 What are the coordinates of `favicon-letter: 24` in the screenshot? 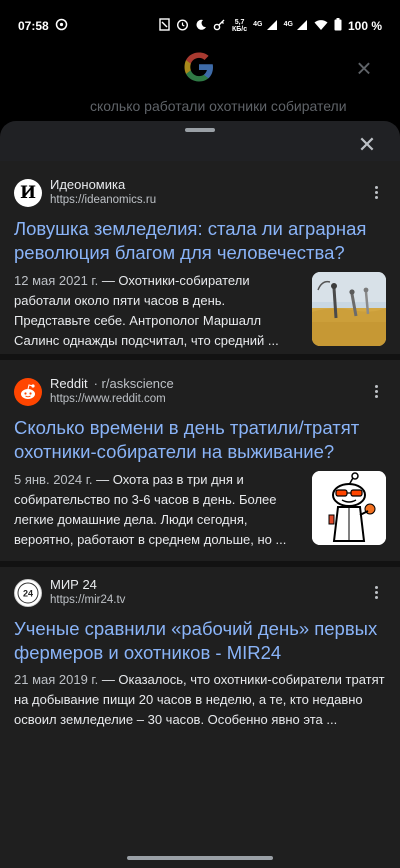 It's located at (28, 593).